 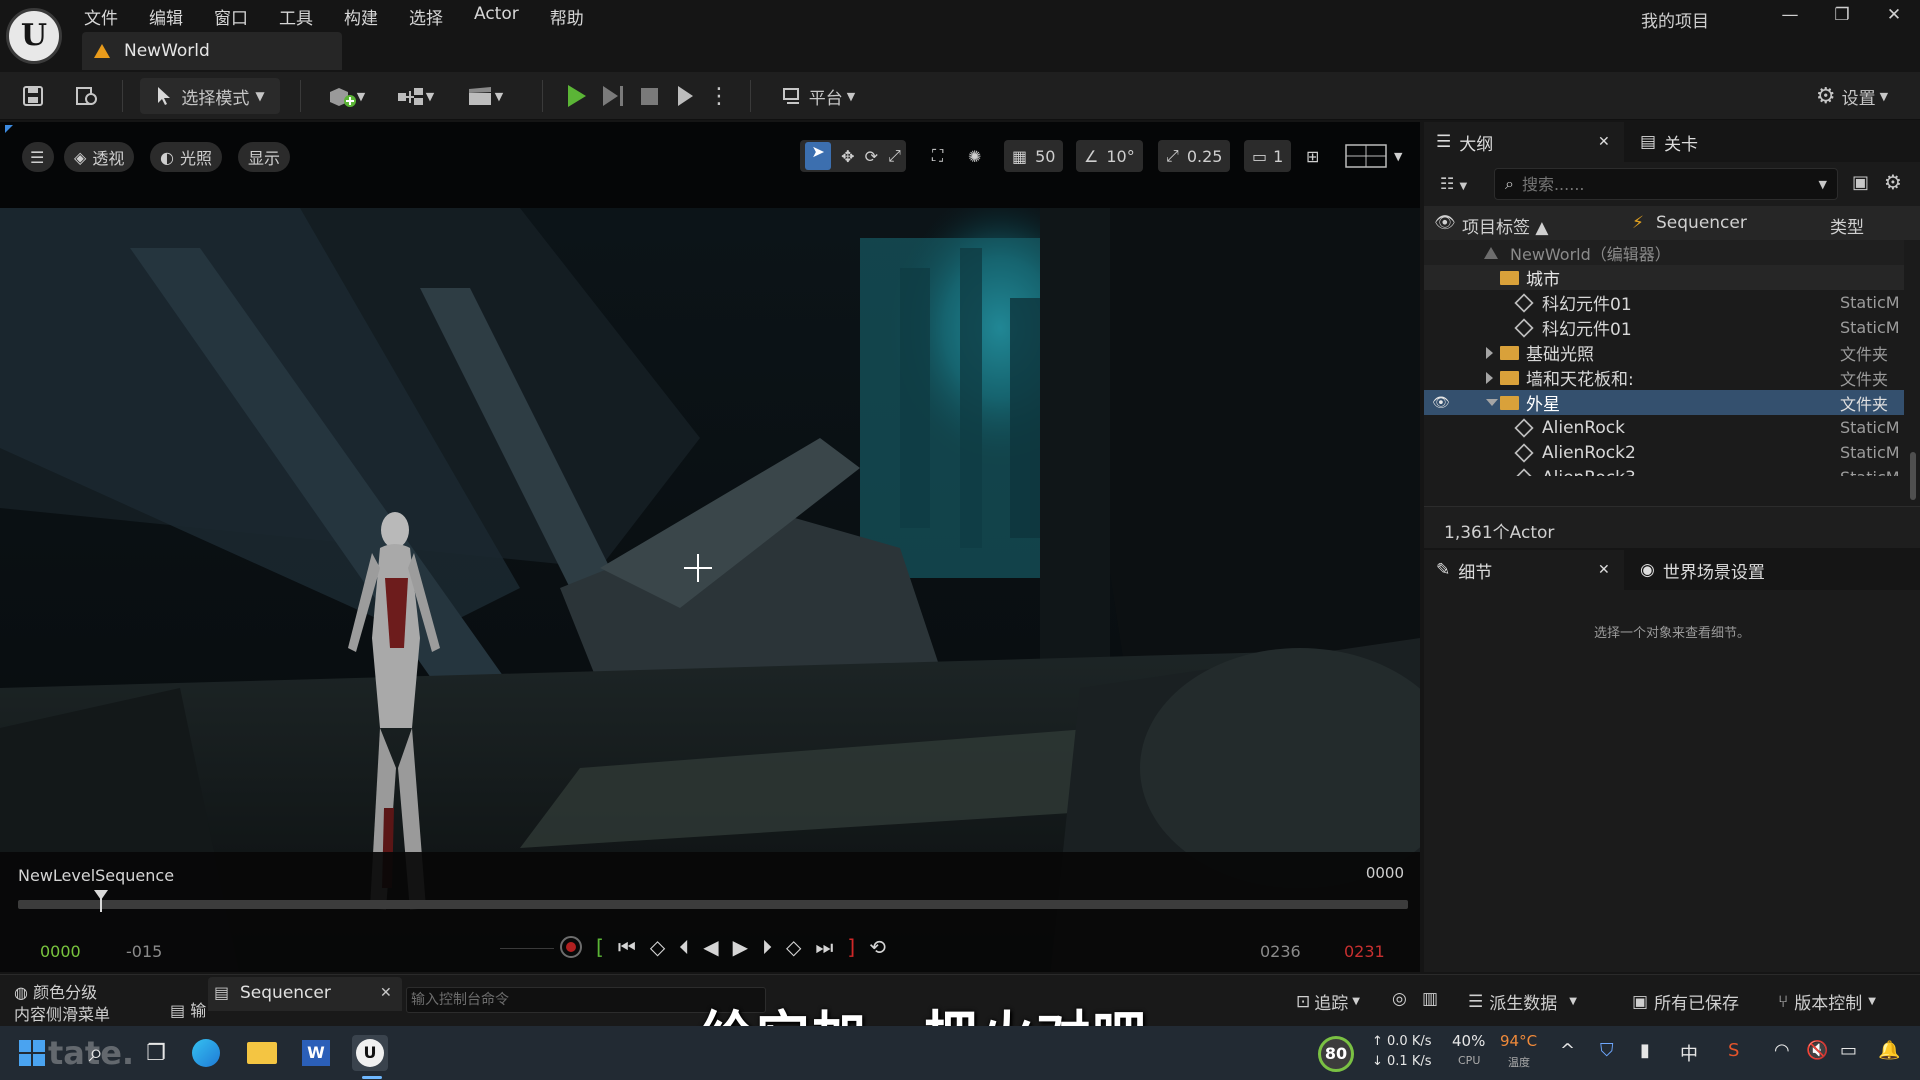 I want to click on menu-tools: 工具, so click(x=296, y=16).